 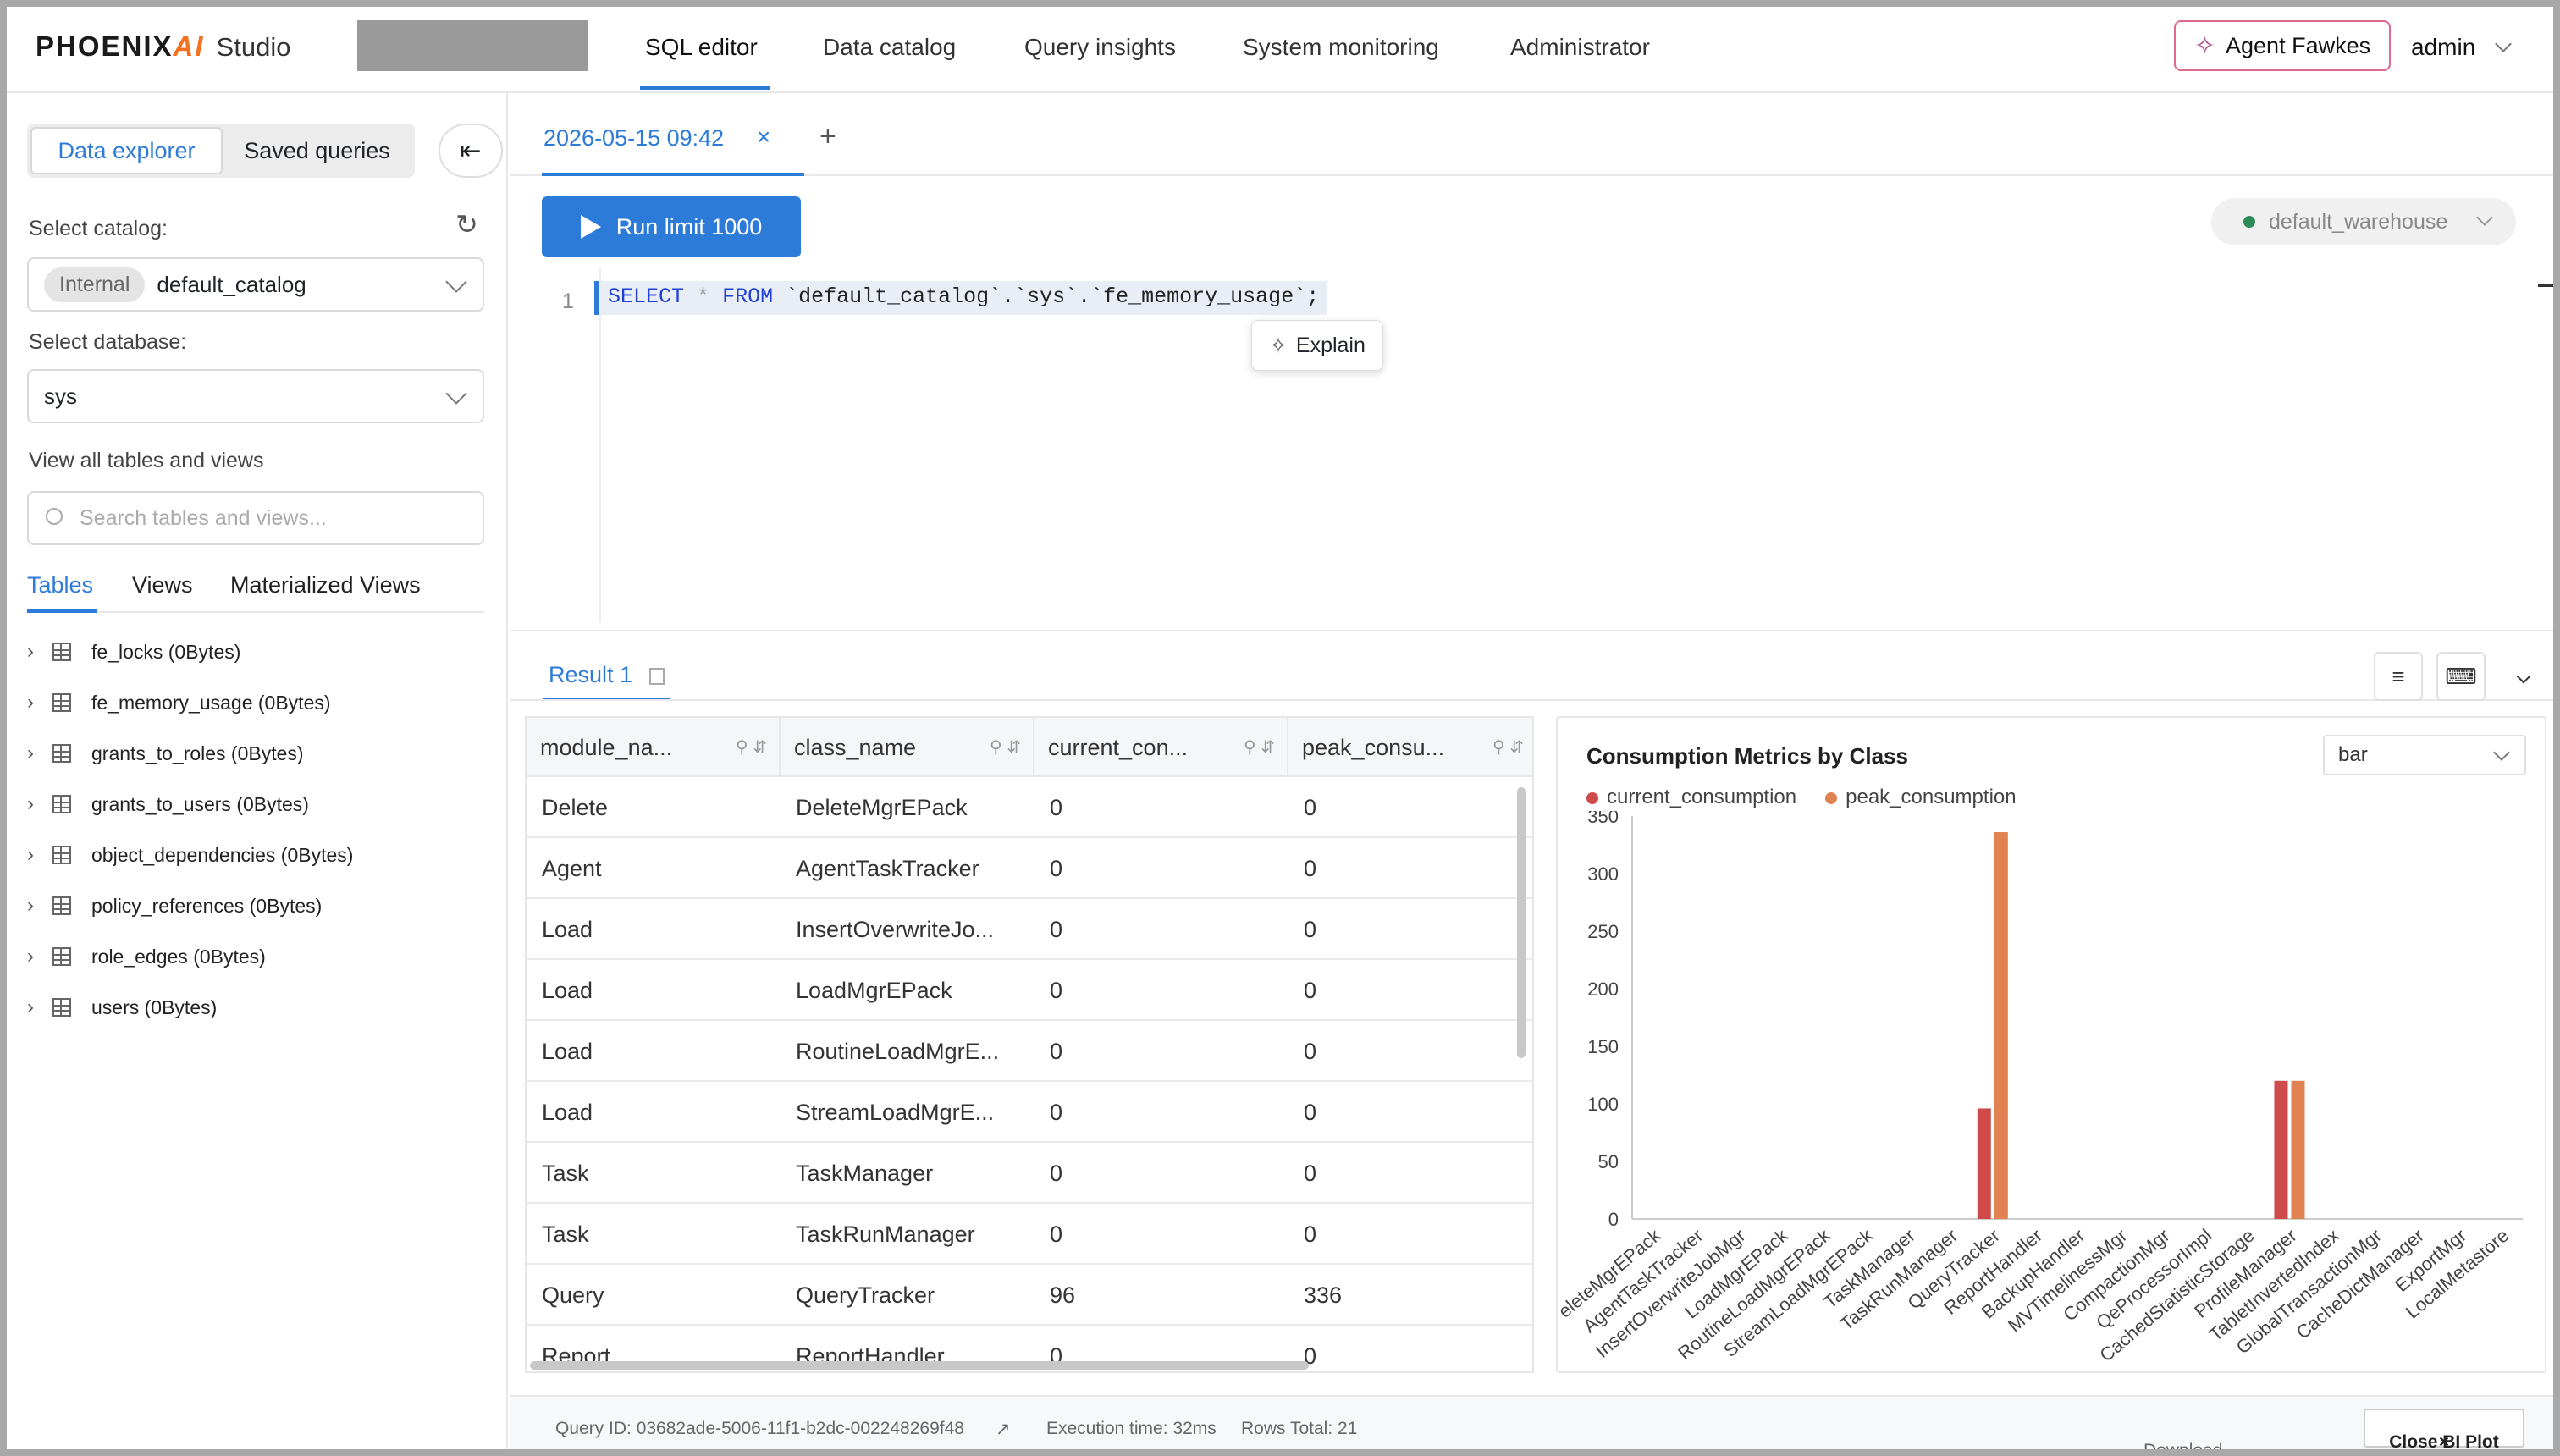 I want to click on tree-item: › policy_references (0Bytes), so click(x=255, y=906).